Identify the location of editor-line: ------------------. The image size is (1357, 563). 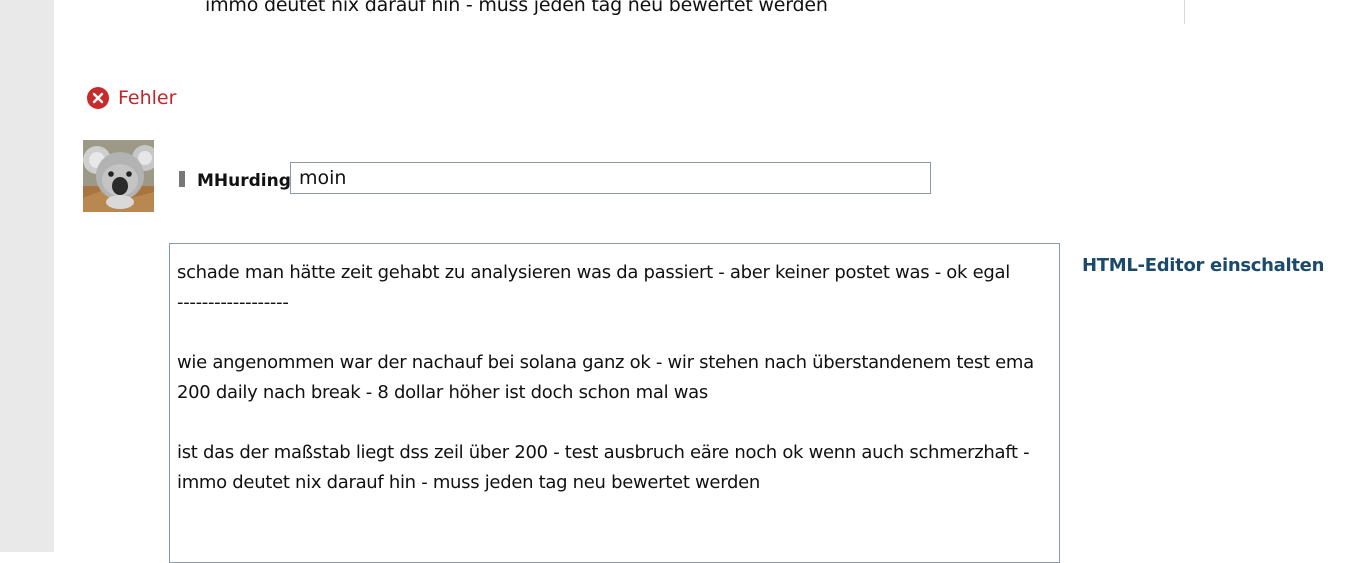
(233, 302).